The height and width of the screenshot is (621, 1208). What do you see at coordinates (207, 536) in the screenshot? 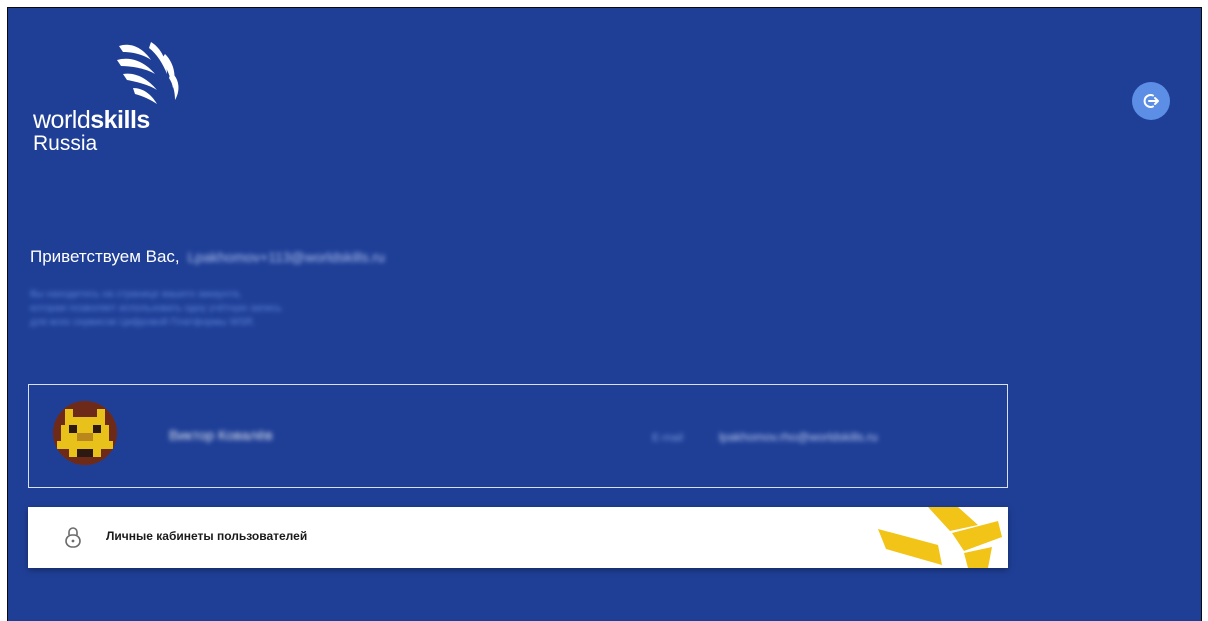
I see `cabinets-label: Личные кабинеты пользователей` at bounding box center [207, 536].